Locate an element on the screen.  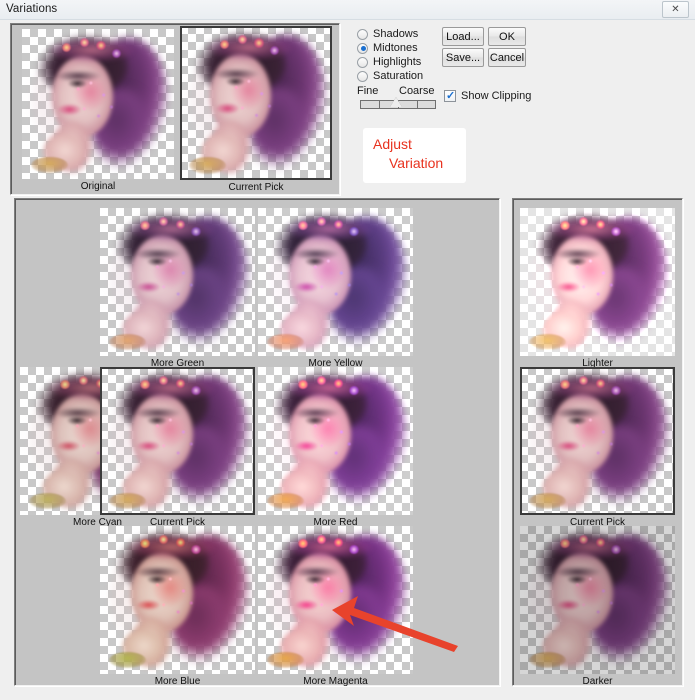
bright-thumb-lighter-0: Lighter is located at coordinates (597, 288).